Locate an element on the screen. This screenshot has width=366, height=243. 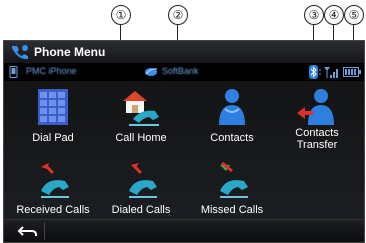
contacts-transfer-icon is located at coordinates (315, 107).